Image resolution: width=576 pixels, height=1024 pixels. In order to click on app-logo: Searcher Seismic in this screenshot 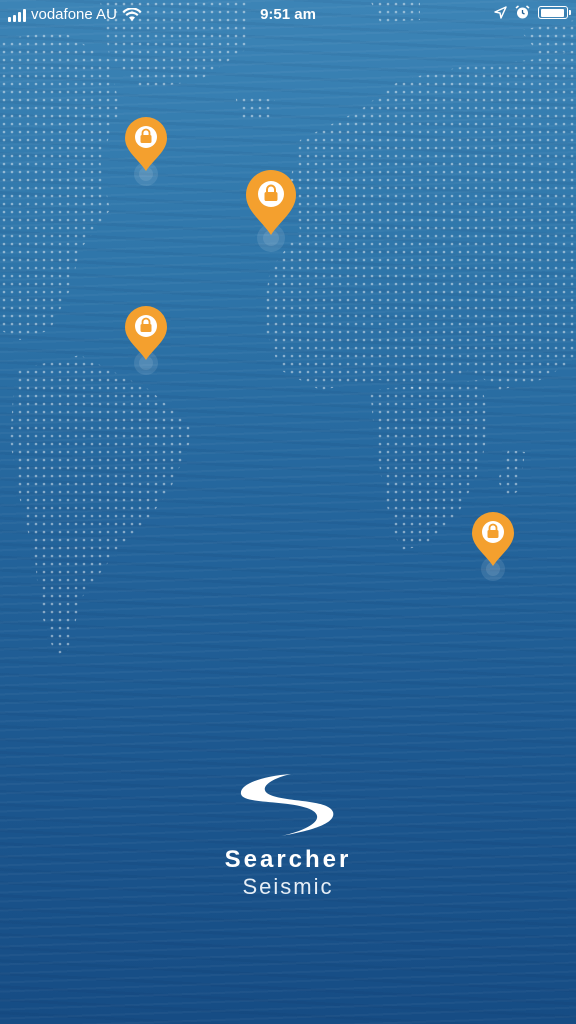, I will do `click(288, 835)`.